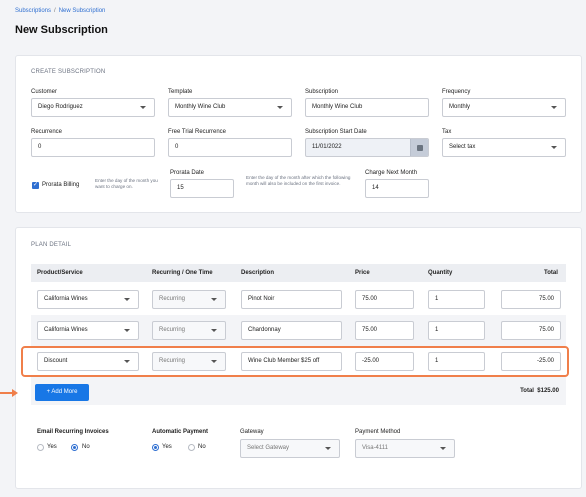 This screenshot has width=586, height=497. What do you see at coordinates (322, 92) in the screenshot?
I see `subscription-label: Subscription` at bounding box center [322, 92].